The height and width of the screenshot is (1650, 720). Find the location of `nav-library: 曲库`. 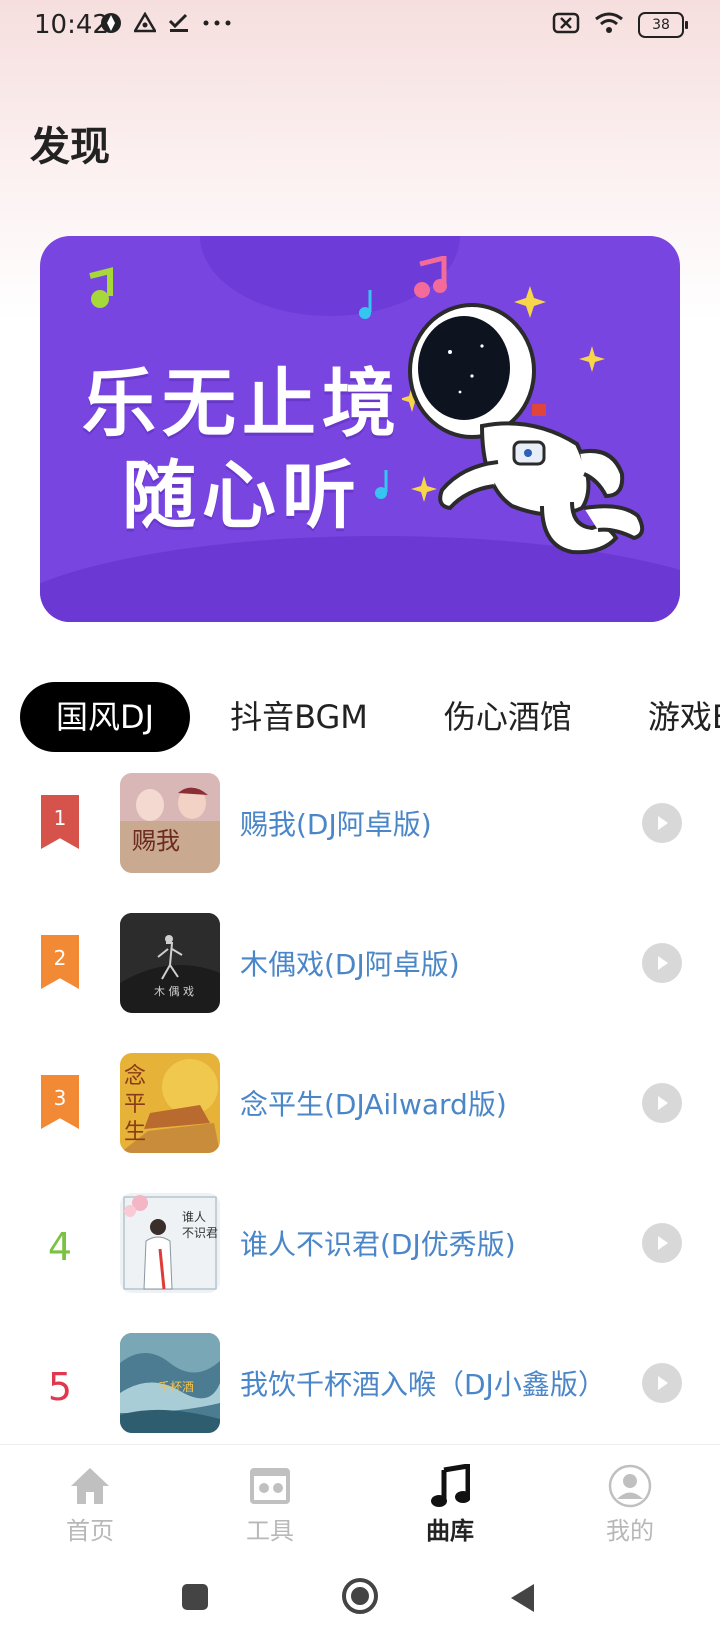

nav-library: 曲库 is located at coordinates (450, 1504).